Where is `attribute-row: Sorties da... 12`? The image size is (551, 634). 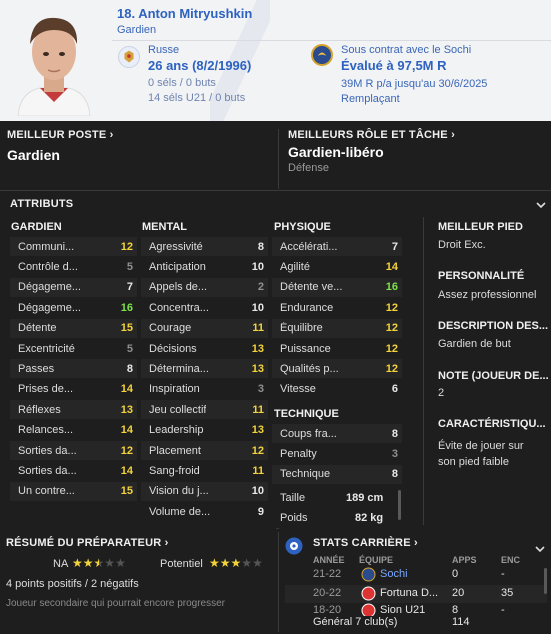
attribute-row: Sorties da... 12 is located at coordinates (73, 450).